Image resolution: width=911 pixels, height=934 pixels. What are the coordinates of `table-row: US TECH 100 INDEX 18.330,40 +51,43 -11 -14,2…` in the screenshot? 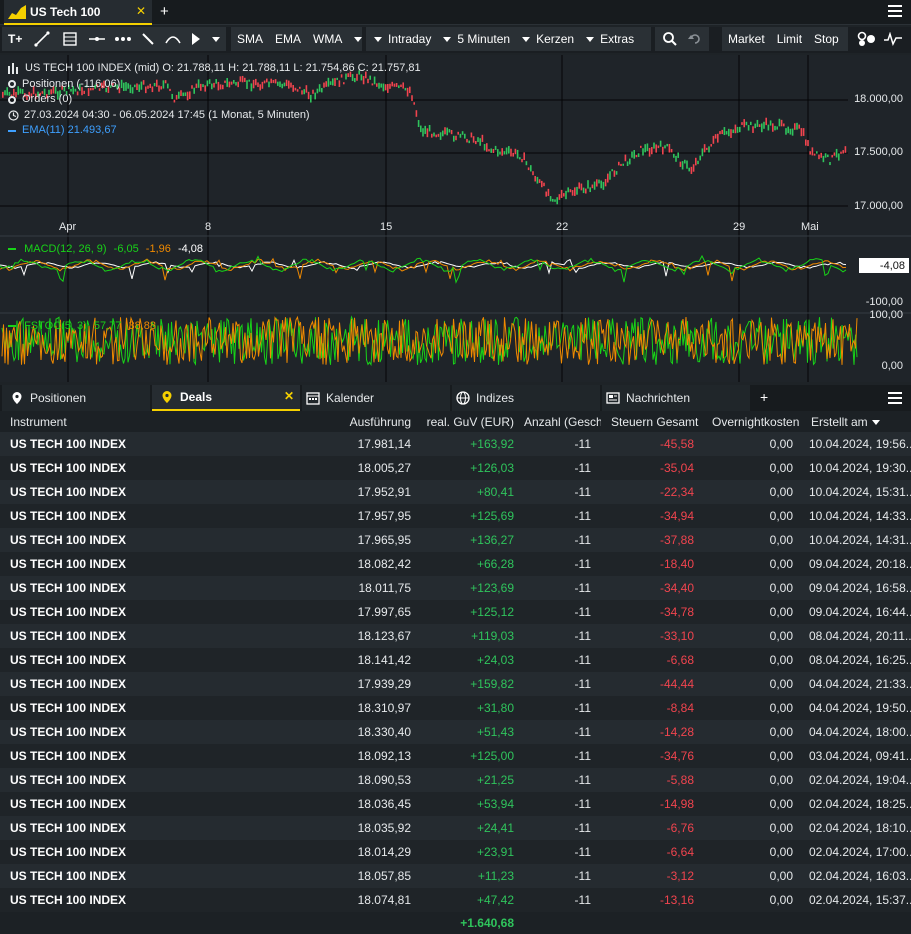 It's located at (455, 732).